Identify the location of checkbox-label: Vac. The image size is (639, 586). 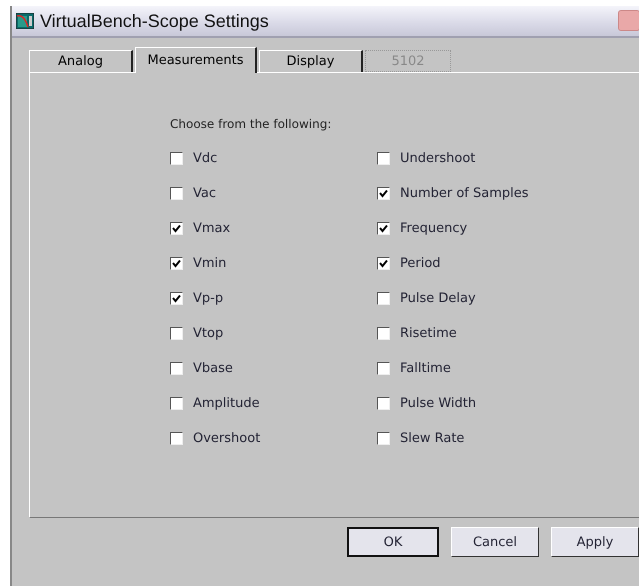
(204, 193).